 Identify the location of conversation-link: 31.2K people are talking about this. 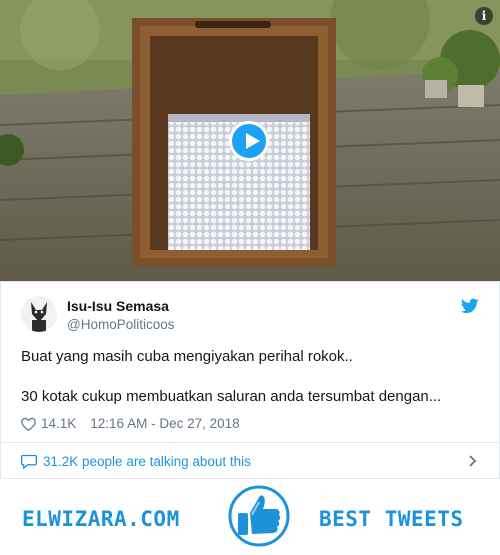
(251, 461).